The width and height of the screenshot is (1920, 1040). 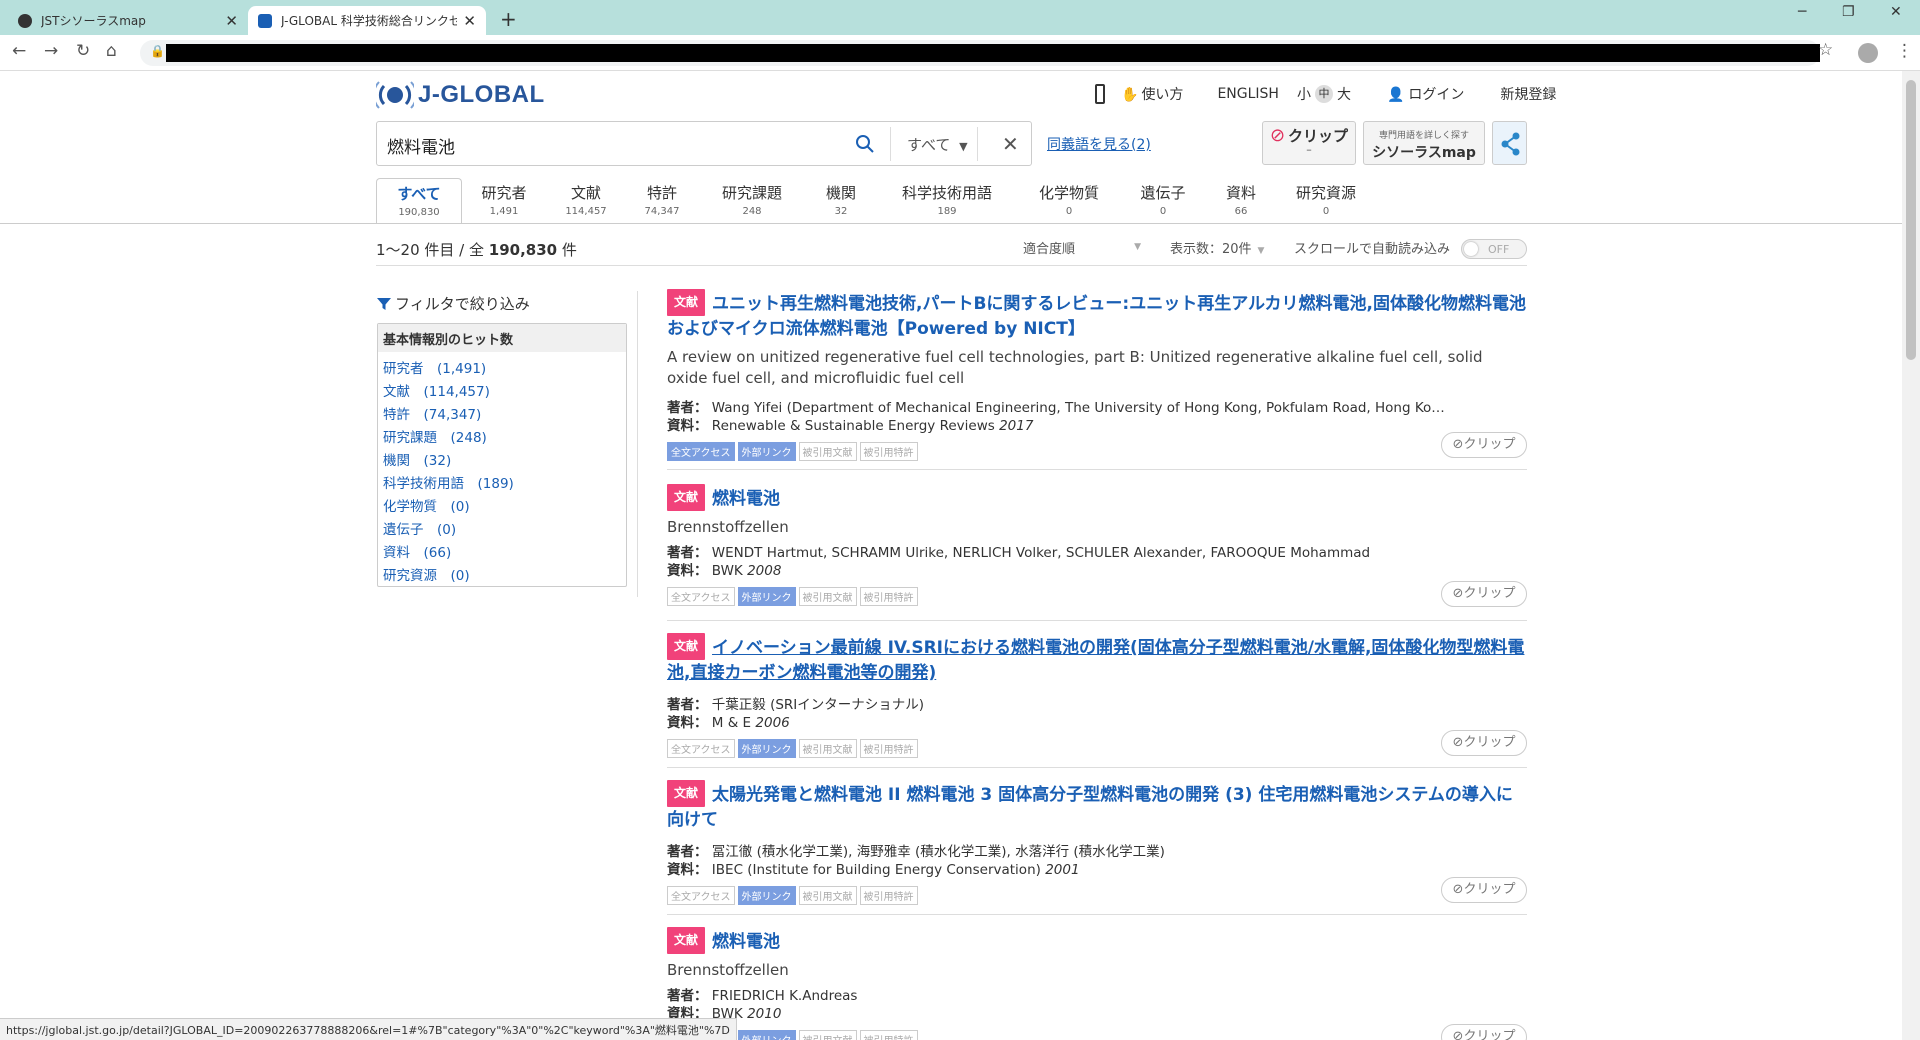 What do you see at coordinates (1434, 94) in the screenshot?
I see `login-link: 👤 ログイン` at bounding box center [1434, 94].